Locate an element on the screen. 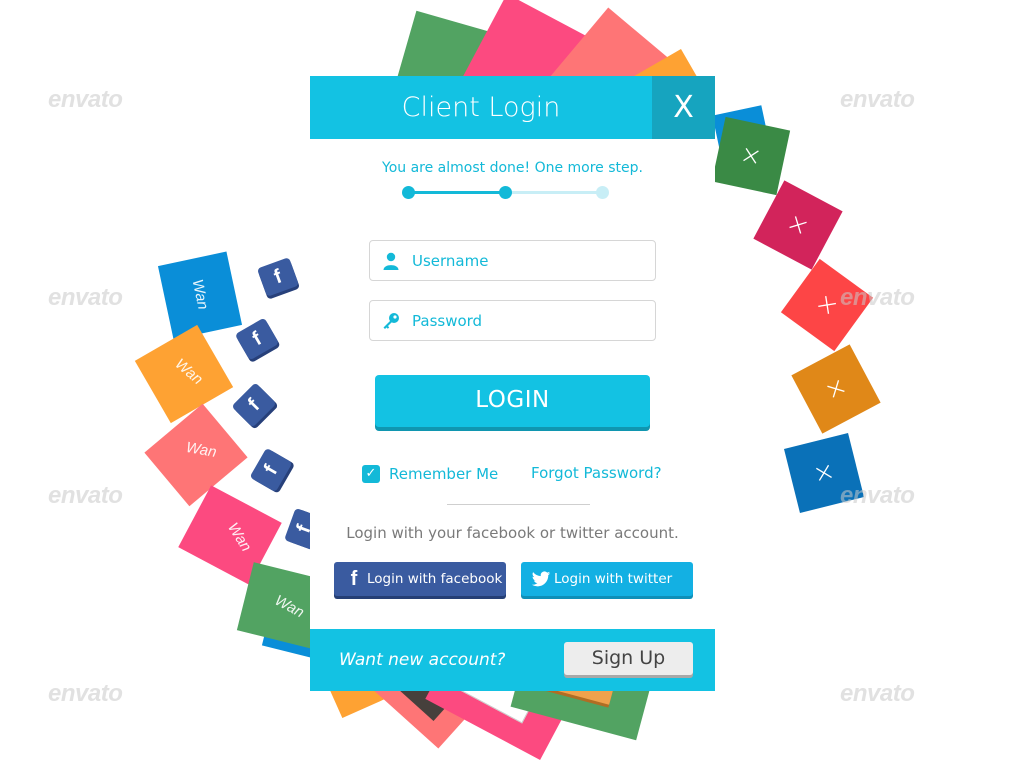 The height and width of the screenshot is (768, 1024). facebook-login-button: f Login with facebook is located at coordinates (420, 579).